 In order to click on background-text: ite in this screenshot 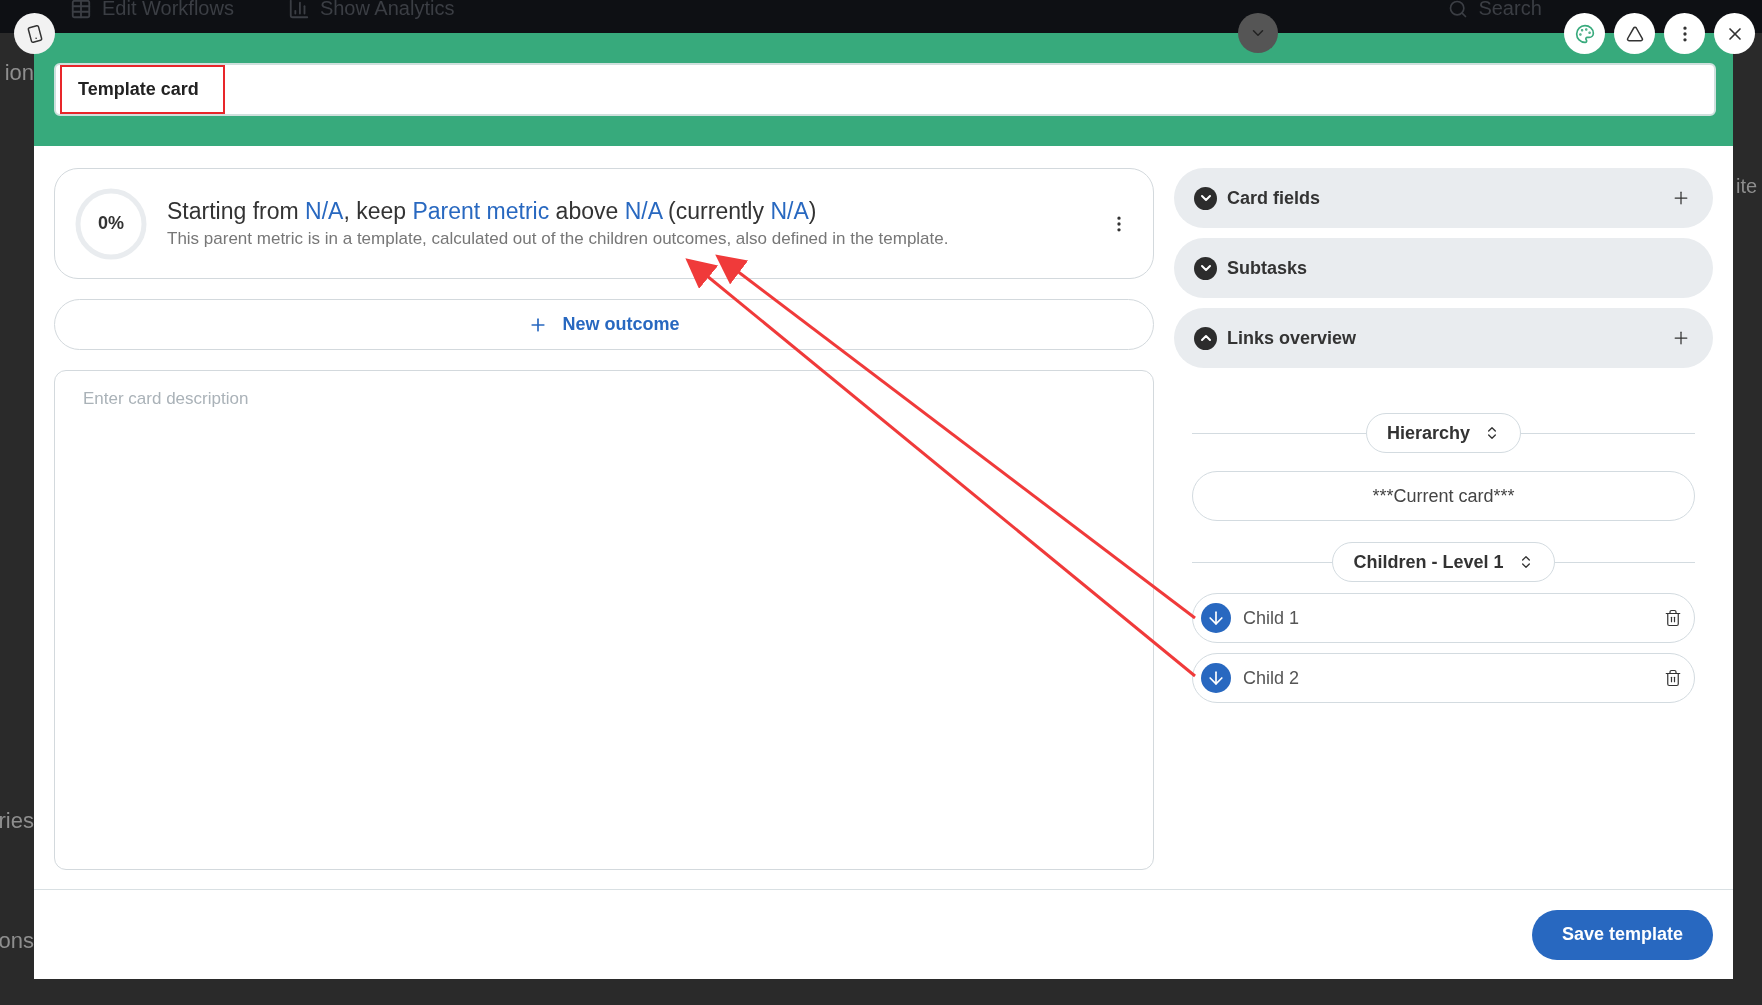, I will do `click(1747, 186)`.